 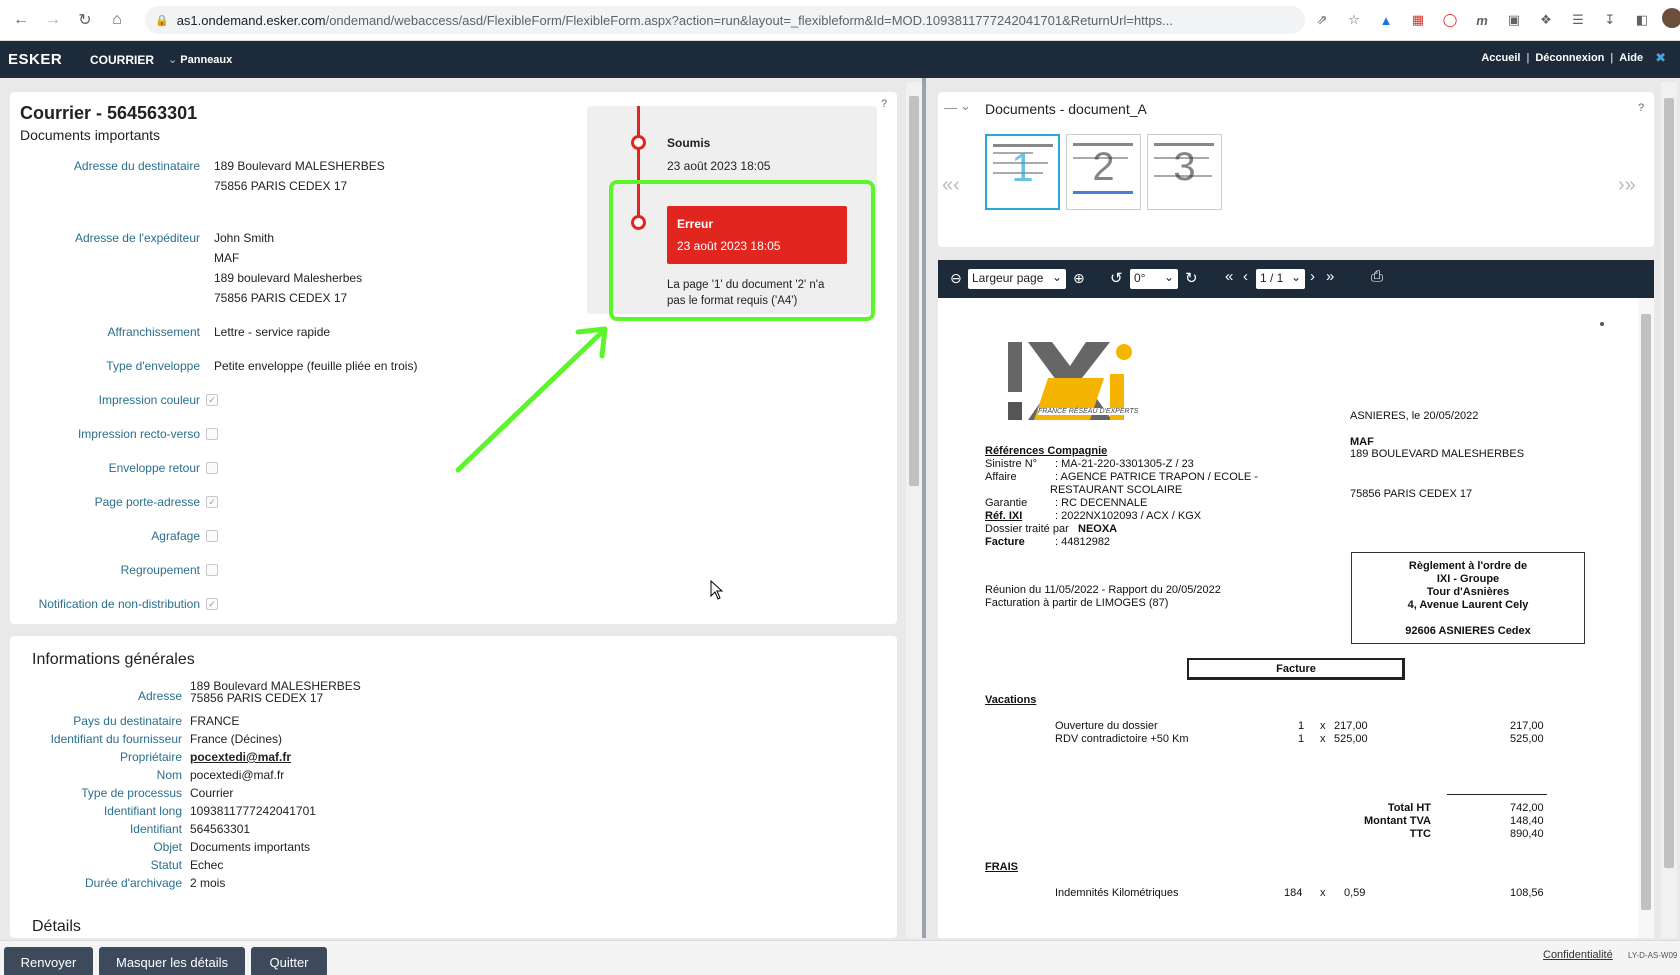 What do you see at coordinates (1377, 276) in the screenshot?
I see `print-icon: ⎙` at bounding box center [1377, 276].